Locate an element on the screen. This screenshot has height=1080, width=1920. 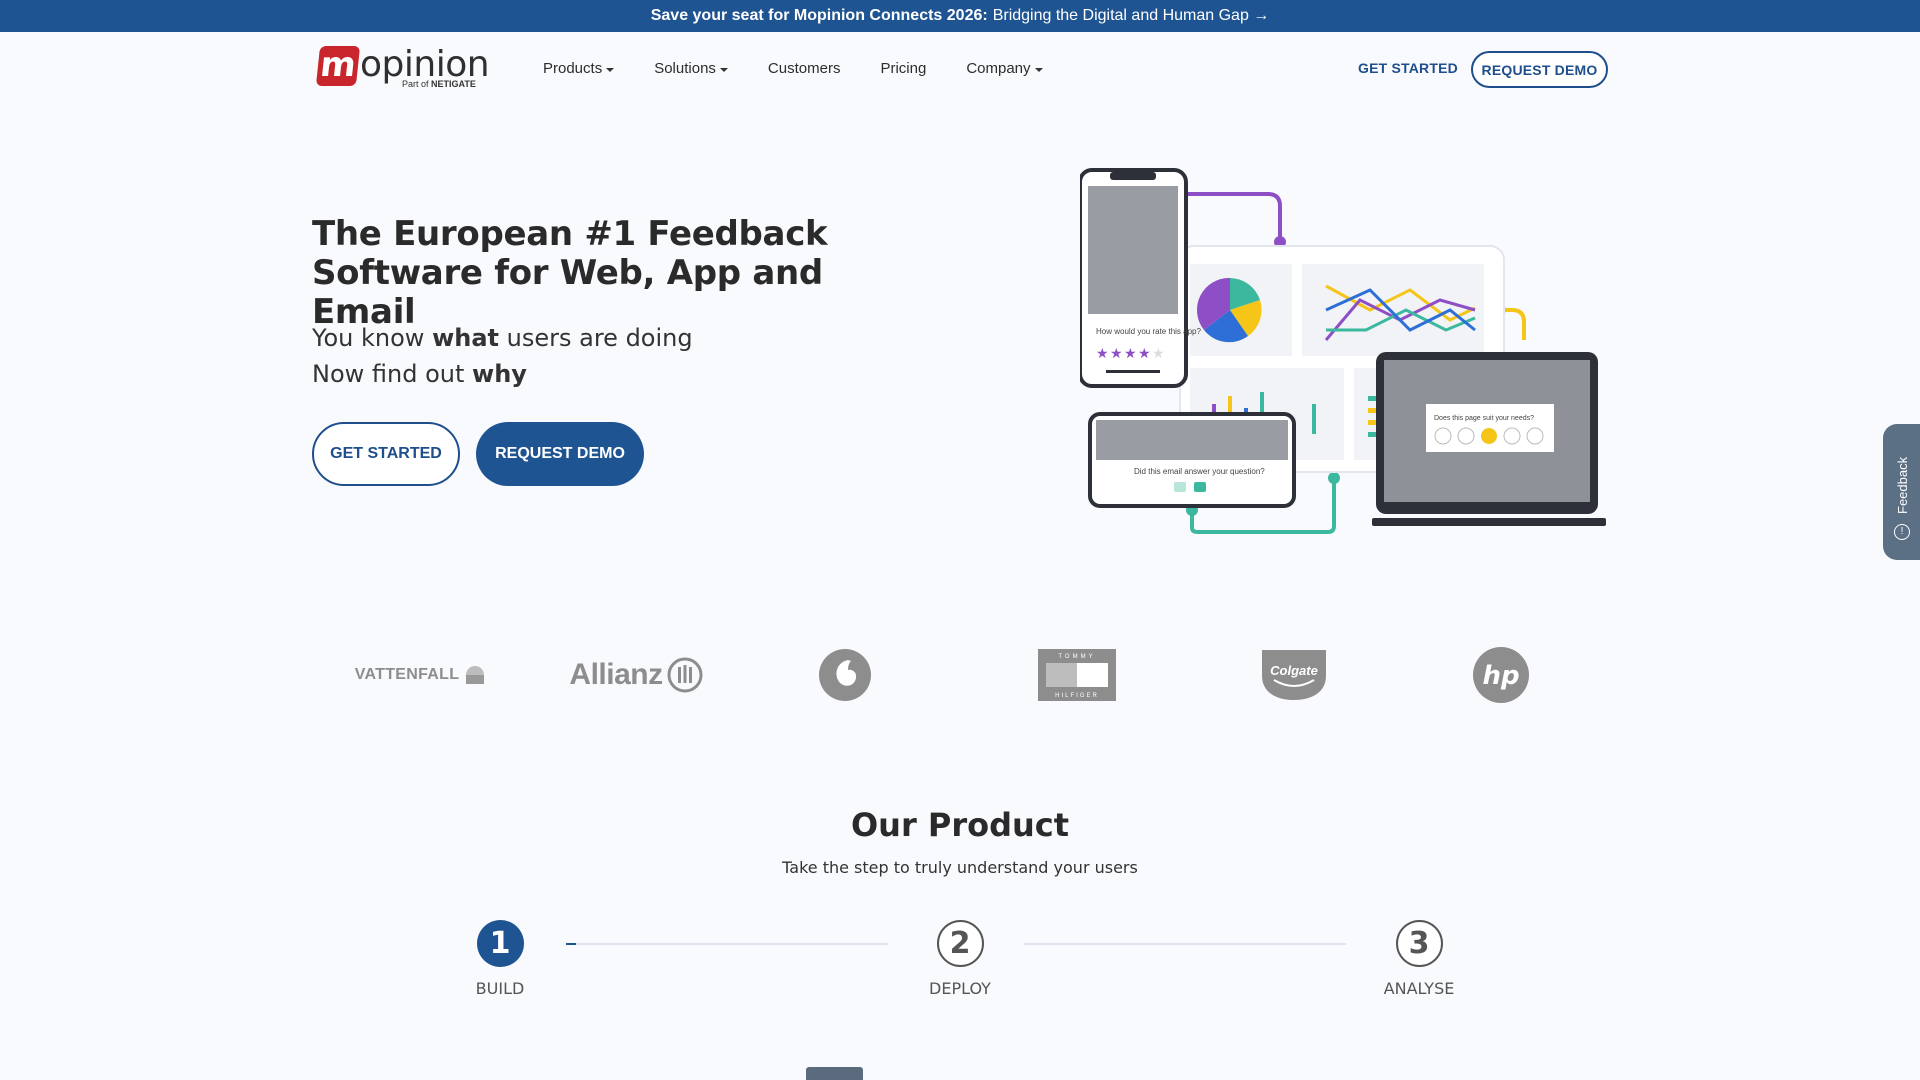
step-label: ANALYSE is located at coordinates (1419, 988).